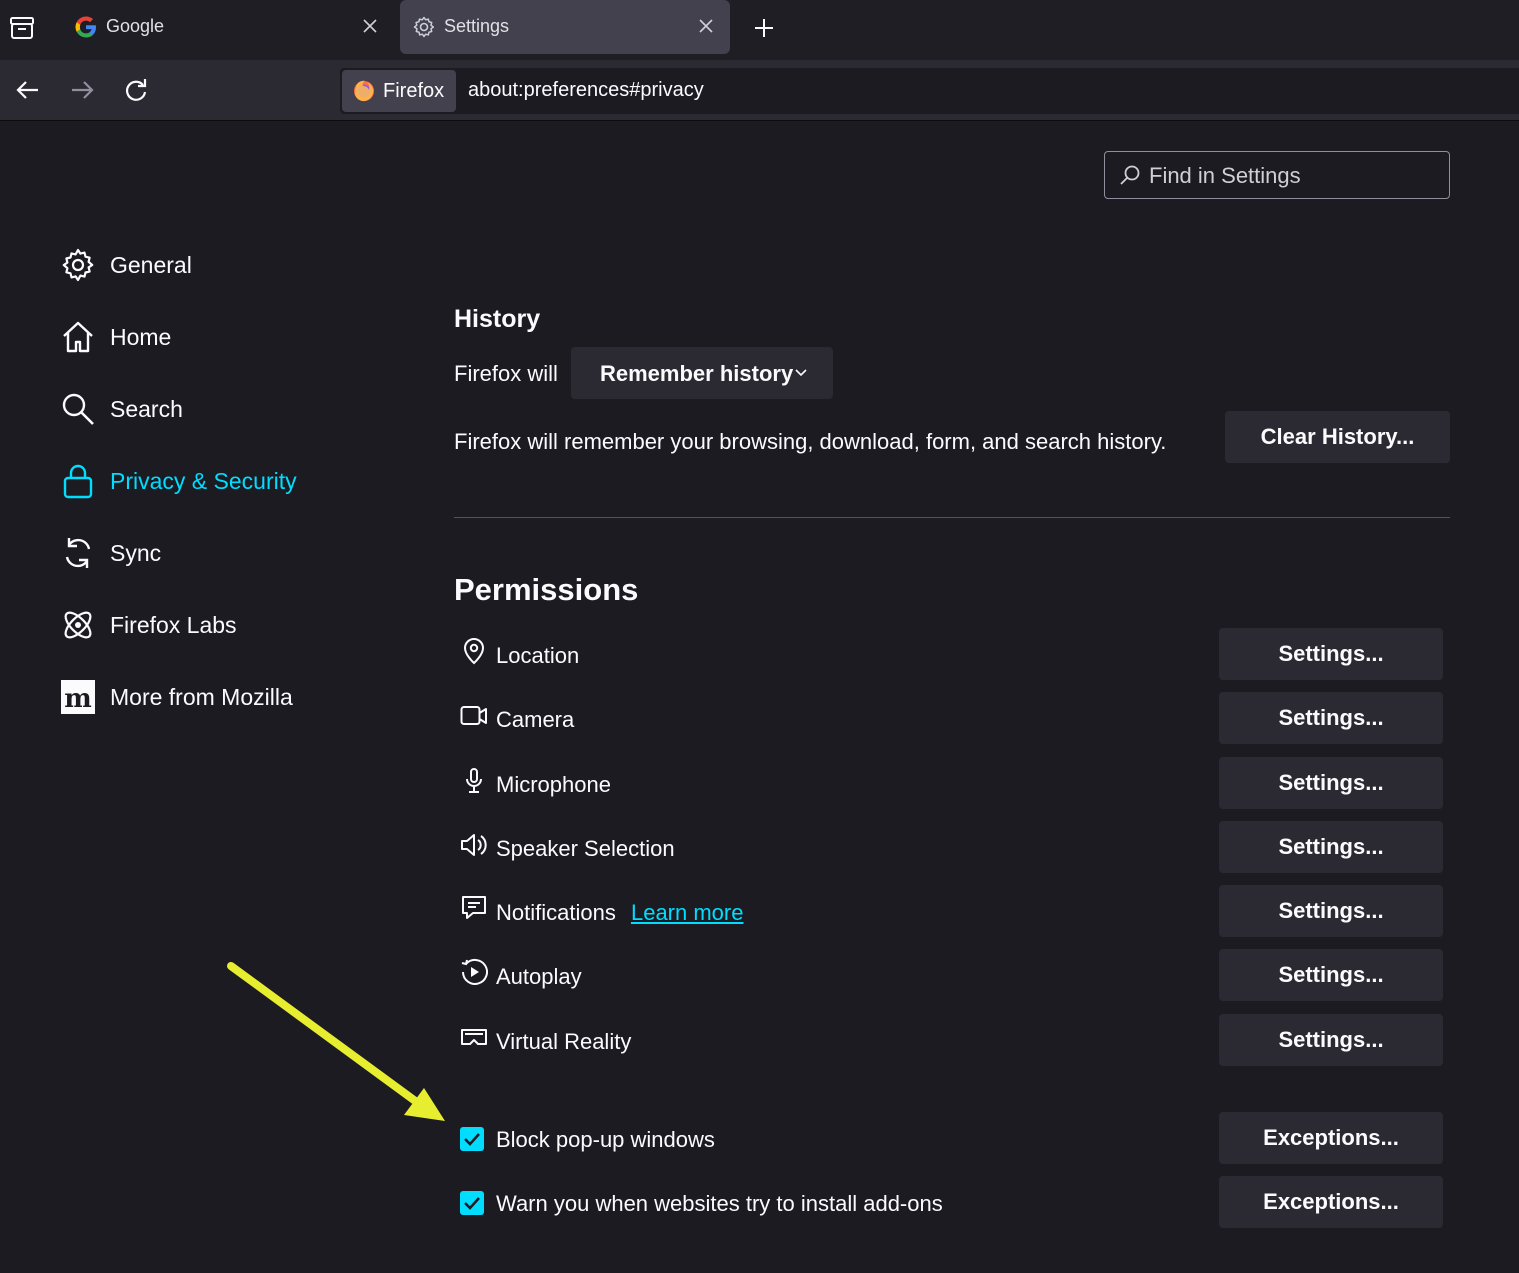 This screenshot has height=1273, width=1519. What do you see at coordinates (472, 1203) in the screenshot?
I see `warn-addons-checkbox` at bounding box center [472, 1203].